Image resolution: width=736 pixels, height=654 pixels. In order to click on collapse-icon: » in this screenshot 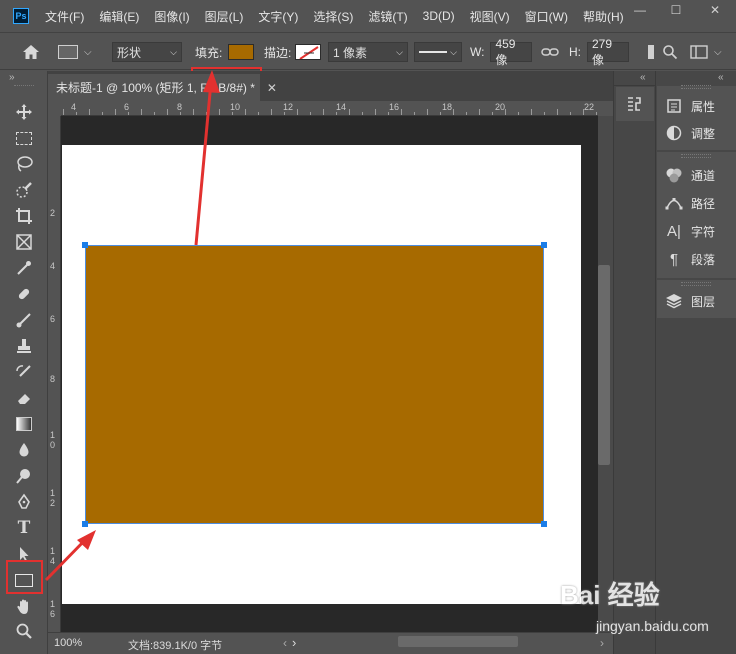, I will do `click(12, 77)`.